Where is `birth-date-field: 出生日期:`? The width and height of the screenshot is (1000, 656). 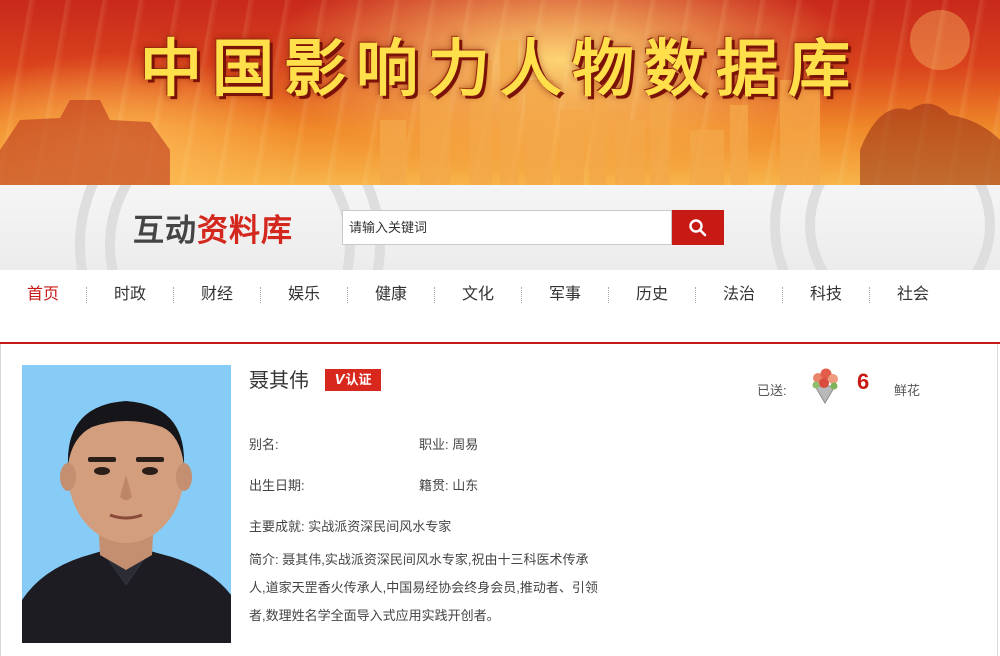
birth-date-field: 出生日期: is located at coordinates (277, 485).